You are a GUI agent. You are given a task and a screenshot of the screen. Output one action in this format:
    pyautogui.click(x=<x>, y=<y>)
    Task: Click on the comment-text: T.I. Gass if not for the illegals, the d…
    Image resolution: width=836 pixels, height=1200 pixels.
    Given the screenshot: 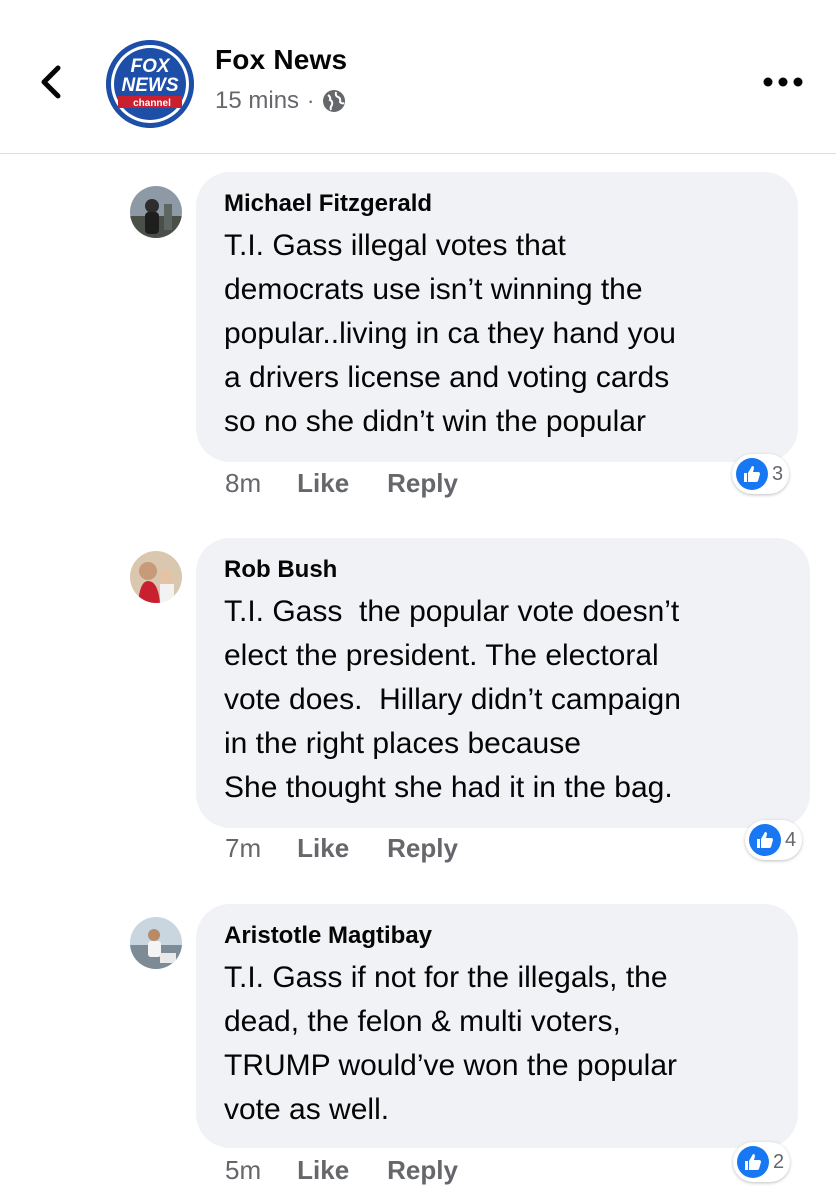 What is the action you would take?
    pyautogui.click(x=451, y=1043)
    